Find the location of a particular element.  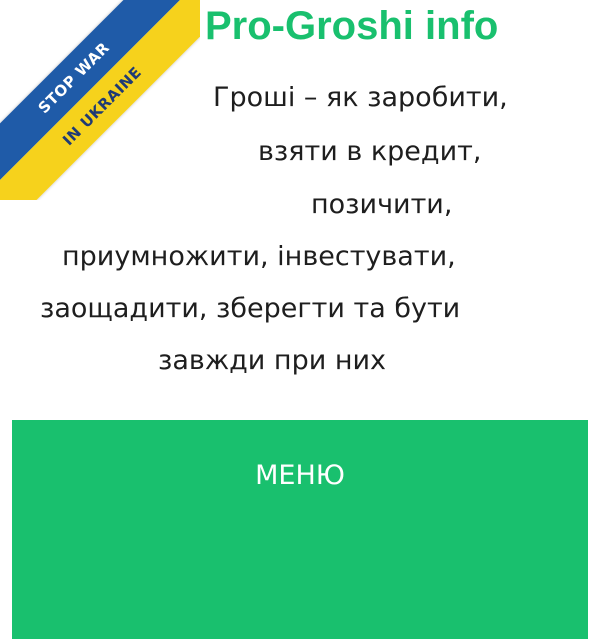

menu-toggle-button: МЕНЮ is located at coordinates (300, 475).